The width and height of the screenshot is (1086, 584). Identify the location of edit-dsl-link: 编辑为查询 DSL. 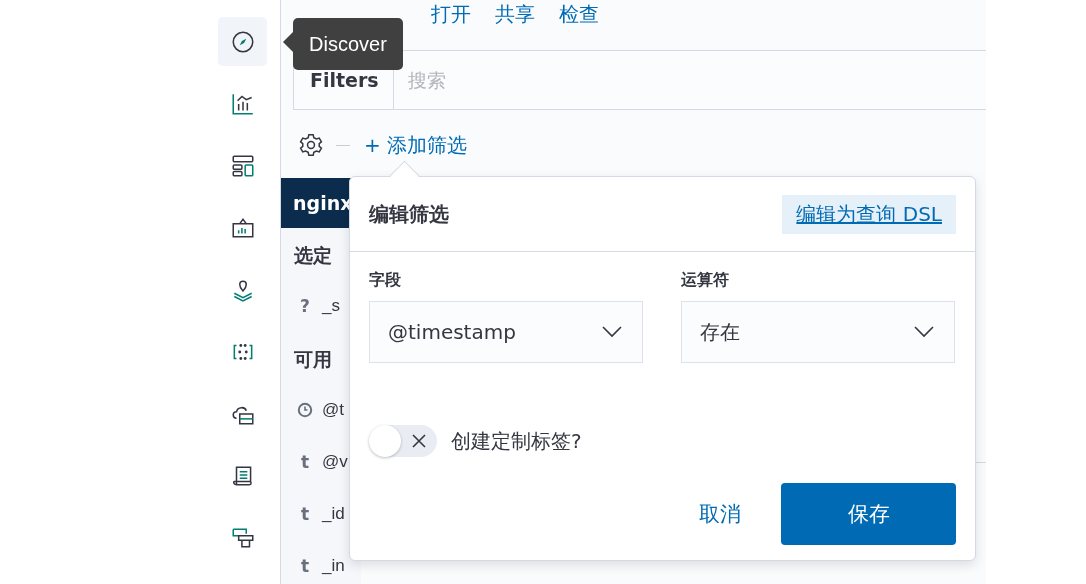
(869, 214).